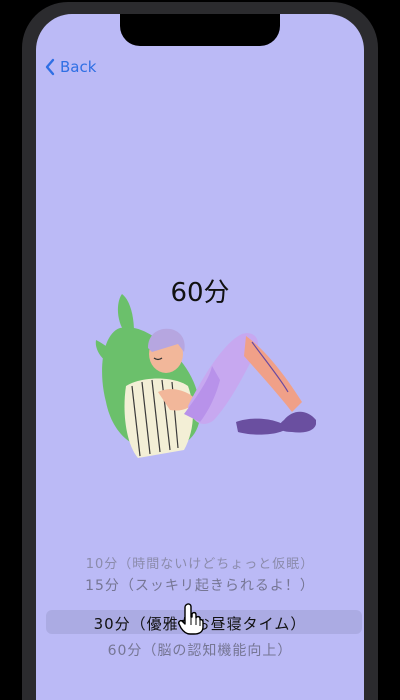  I want to click on device-notch, so click(200, 30).